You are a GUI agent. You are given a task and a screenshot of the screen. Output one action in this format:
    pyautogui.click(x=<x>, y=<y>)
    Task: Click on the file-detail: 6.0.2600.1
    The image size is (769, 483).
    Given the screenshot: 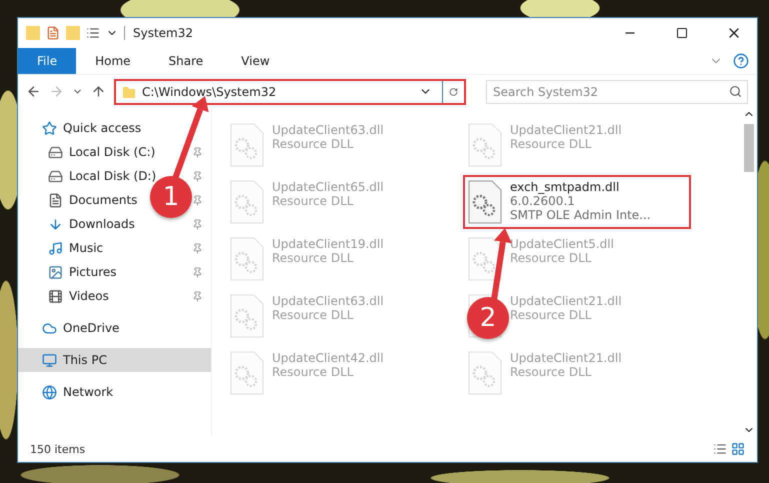 What is the action you would take?
    pyautogui.click(x=543, y=201)
    